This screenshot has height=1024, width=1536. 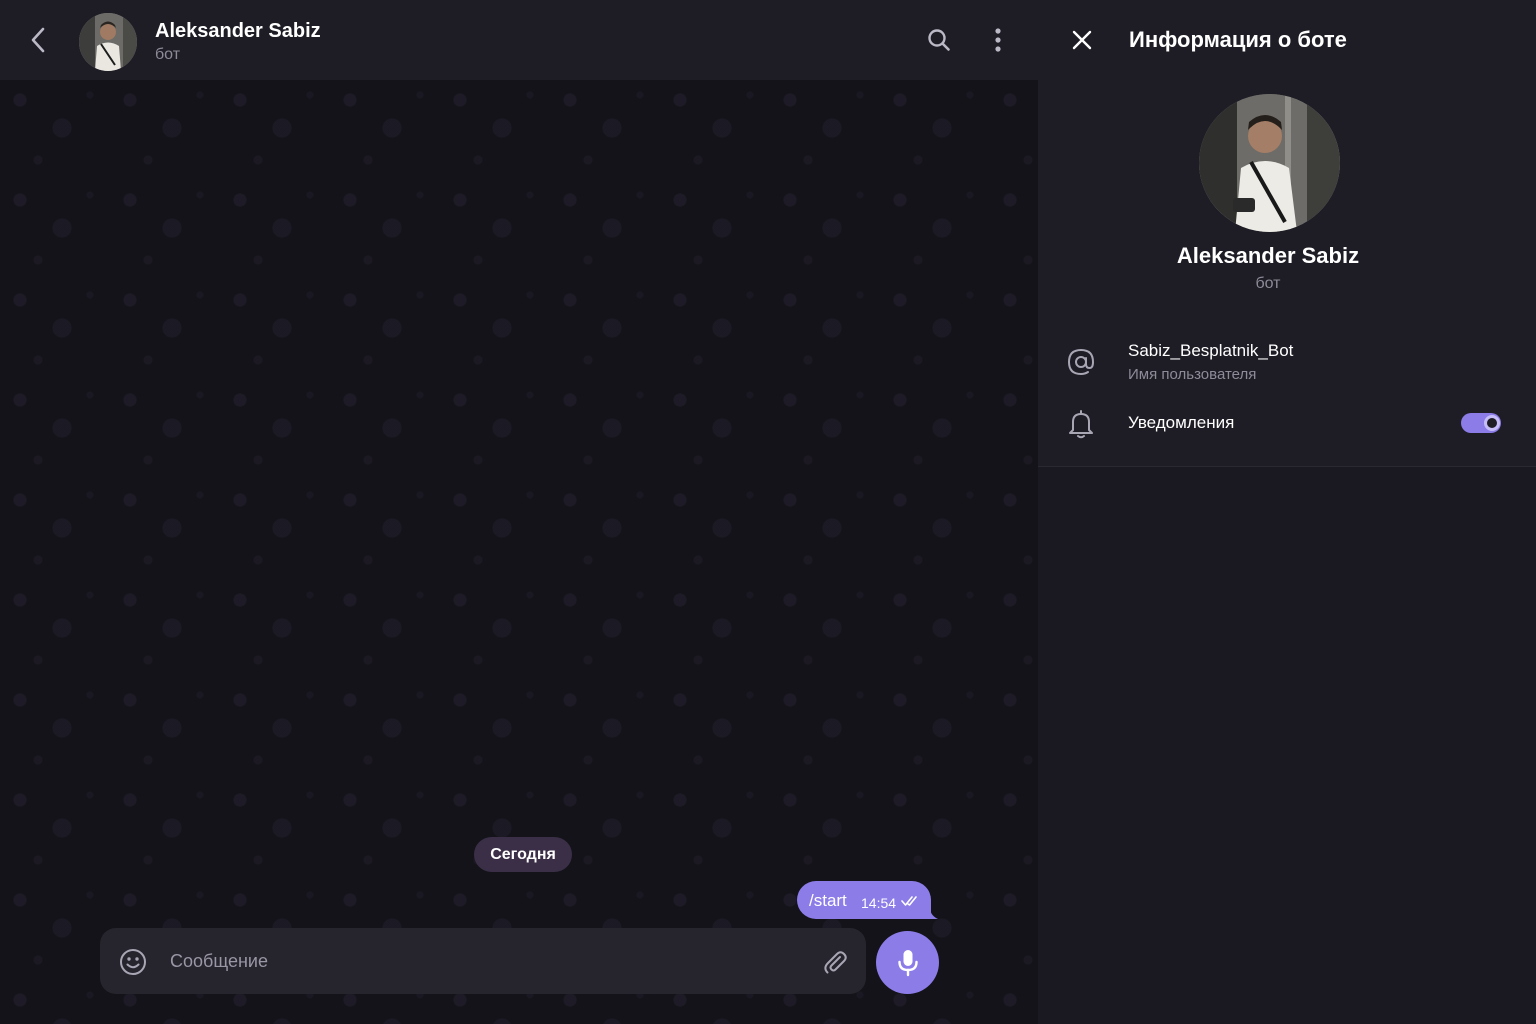 I want to click on notifications-row: Уведомления, so click(x=1287, y=424).